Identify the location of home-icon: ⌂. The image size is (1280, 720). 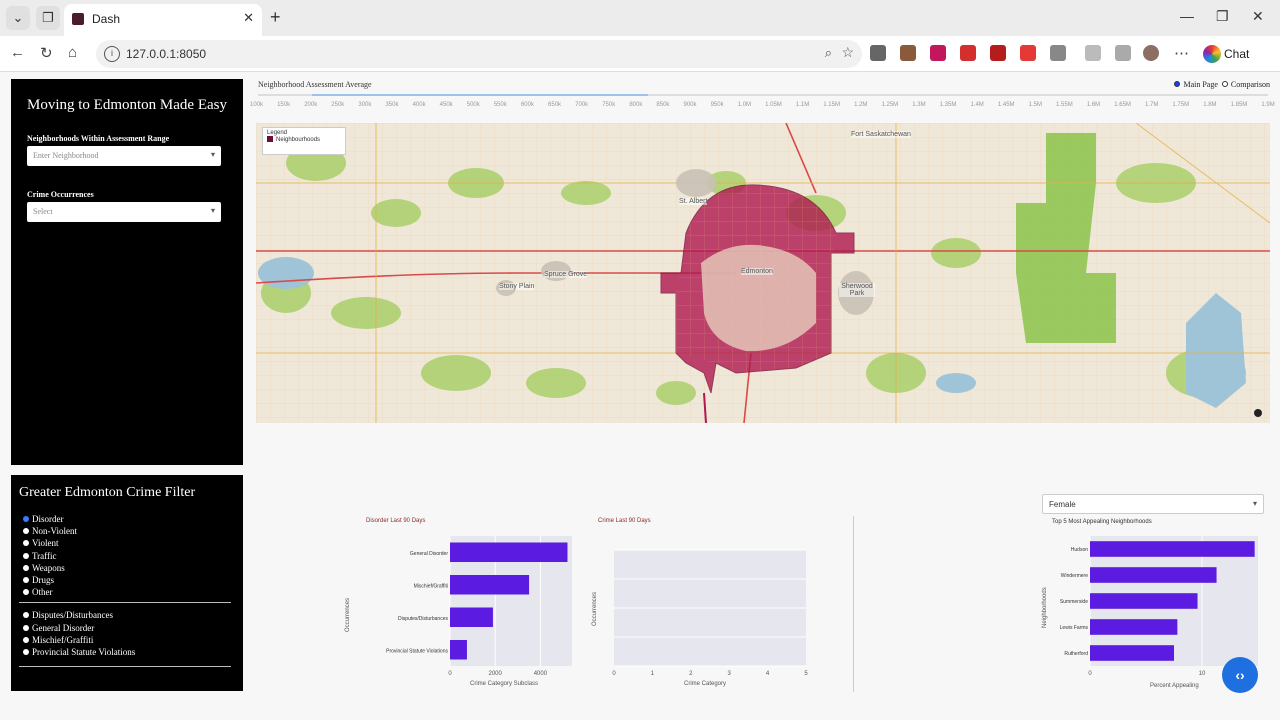
(72, 52).